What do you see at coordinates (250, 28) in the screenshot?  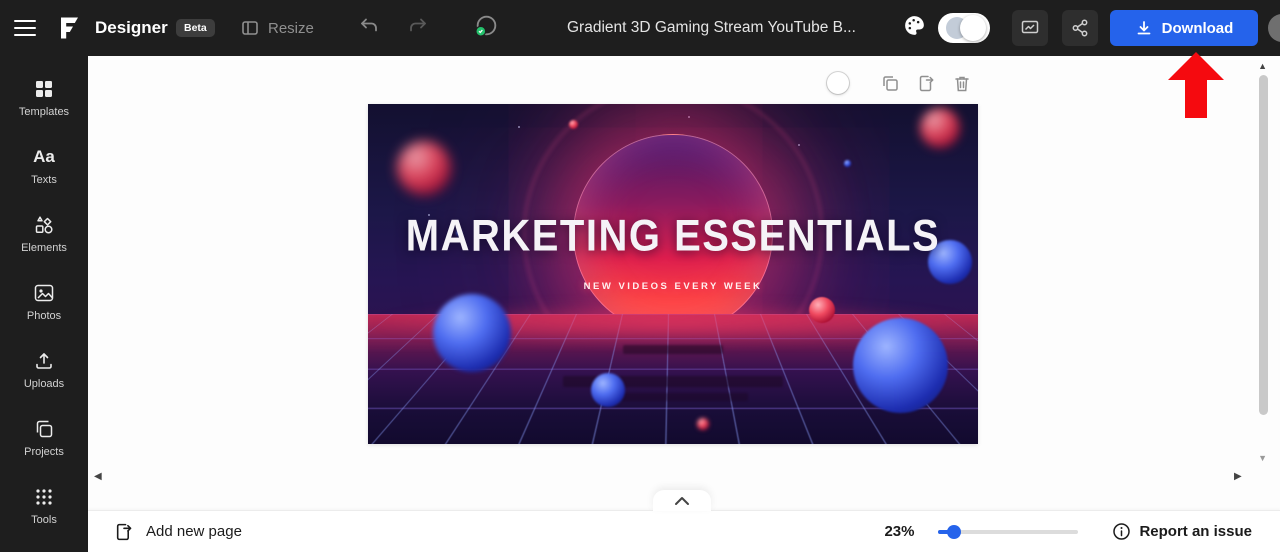 I see `resize-icon` at bounding box center [250, 28].